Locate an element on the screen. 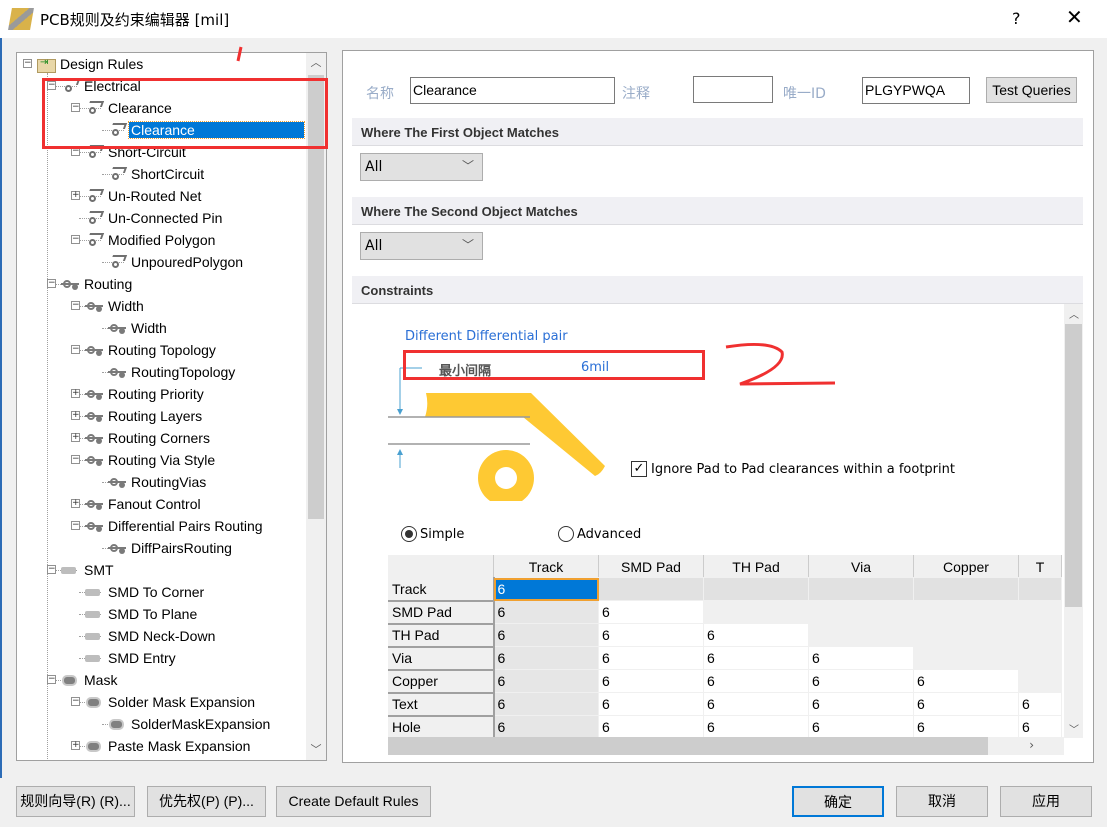  scroll-right-icon: › is located at coordinates (1031, 745).